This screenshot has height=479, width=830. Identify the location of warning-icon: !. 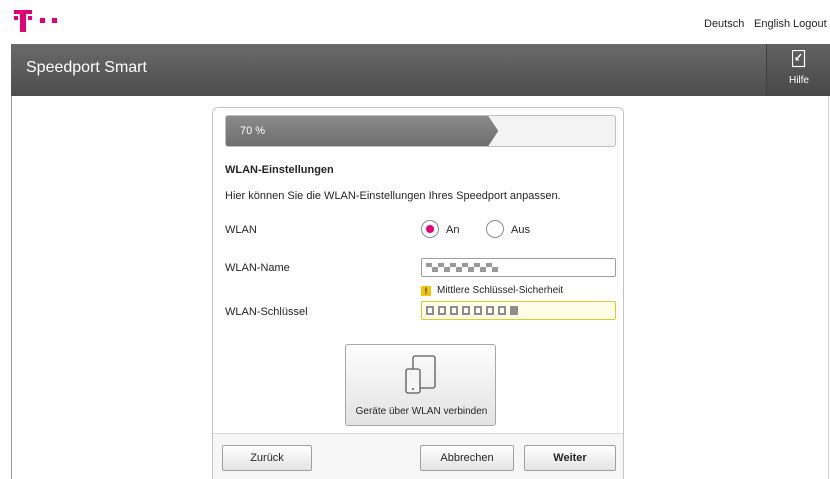
(426, 291).